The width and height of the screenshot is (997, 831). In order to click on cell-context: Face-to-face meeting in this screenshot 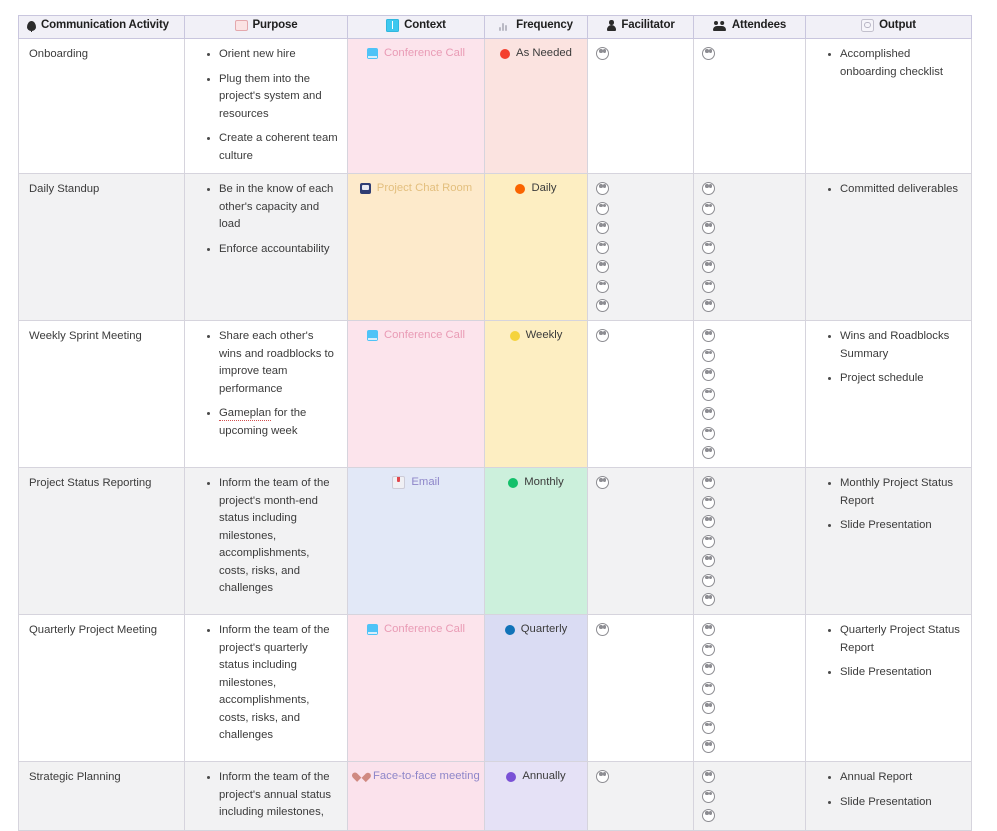, I will do `click(416, 796)`.